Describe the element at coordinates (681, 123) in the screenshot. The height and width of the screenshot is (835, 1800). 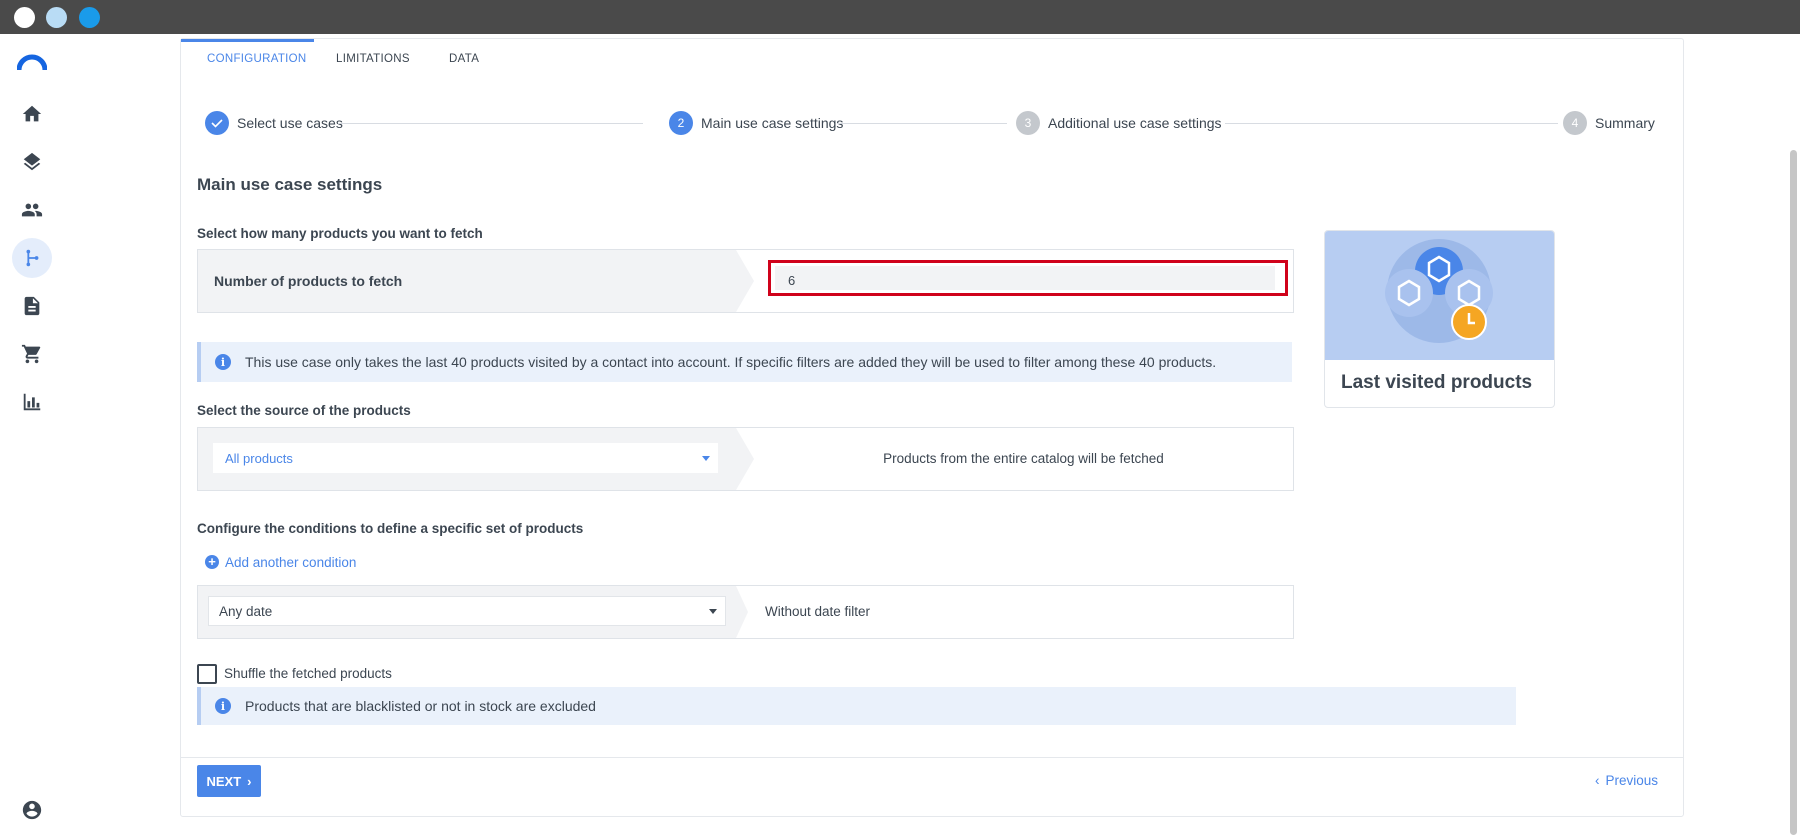
I see `step-2-number: 2` at that location.